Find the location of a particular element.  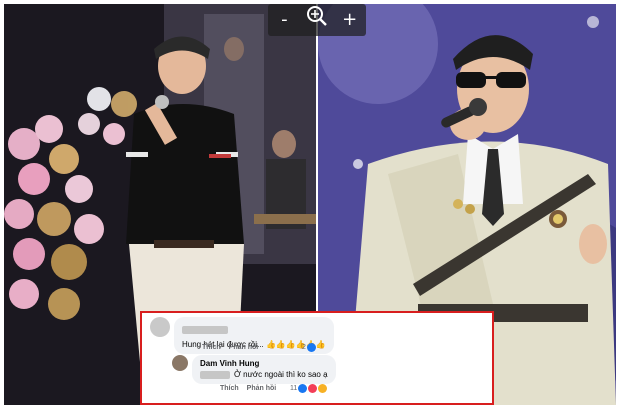

reaction-count: 11 is located at coordinates (294, 388).